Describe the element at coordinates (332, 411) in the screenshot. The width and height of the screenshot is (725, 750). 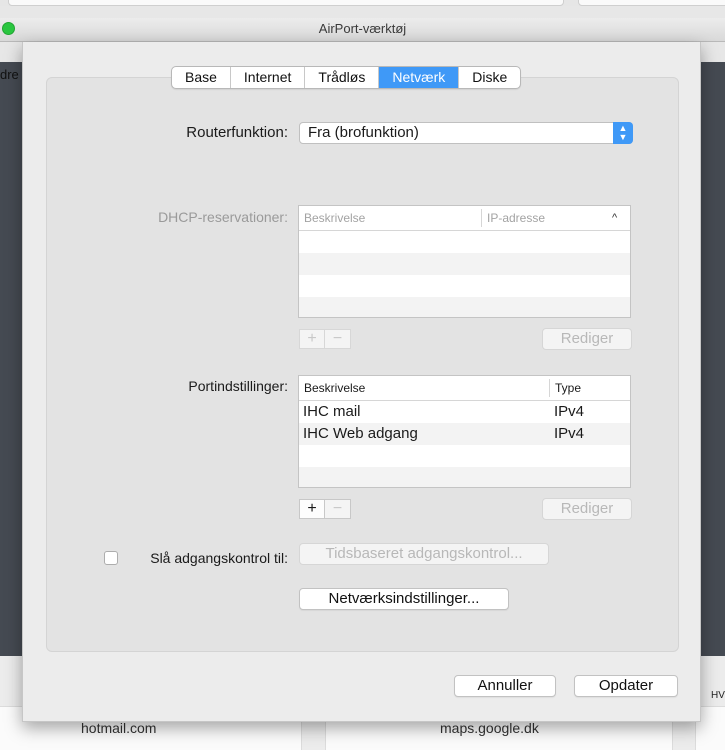
I see `port-description: IHC mail` at that location.